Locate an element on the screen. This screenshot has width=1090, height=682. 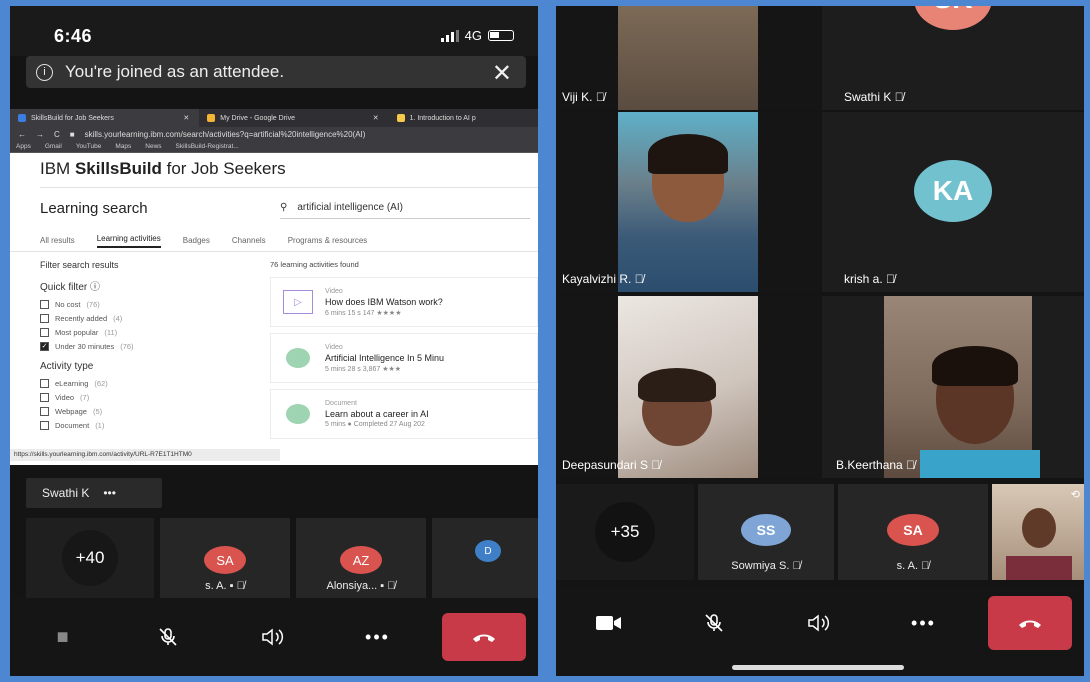
bookmark-item: Apps is located at coordinates (23, 146).